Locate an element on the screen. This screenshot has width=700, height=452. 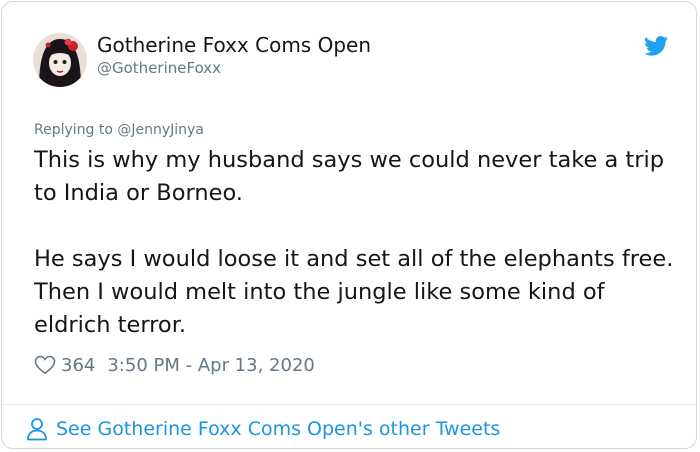
avatar-image is located at coordinates (60, 60).